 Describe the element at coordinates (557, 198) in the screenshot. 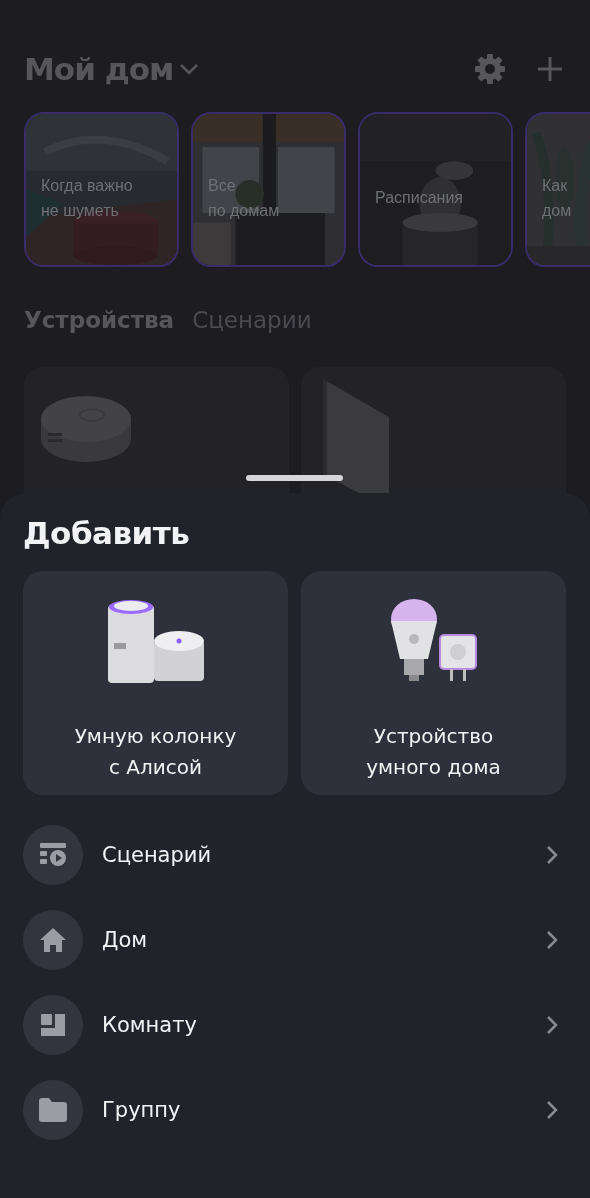

I see `story-title: Как дом` at that location.